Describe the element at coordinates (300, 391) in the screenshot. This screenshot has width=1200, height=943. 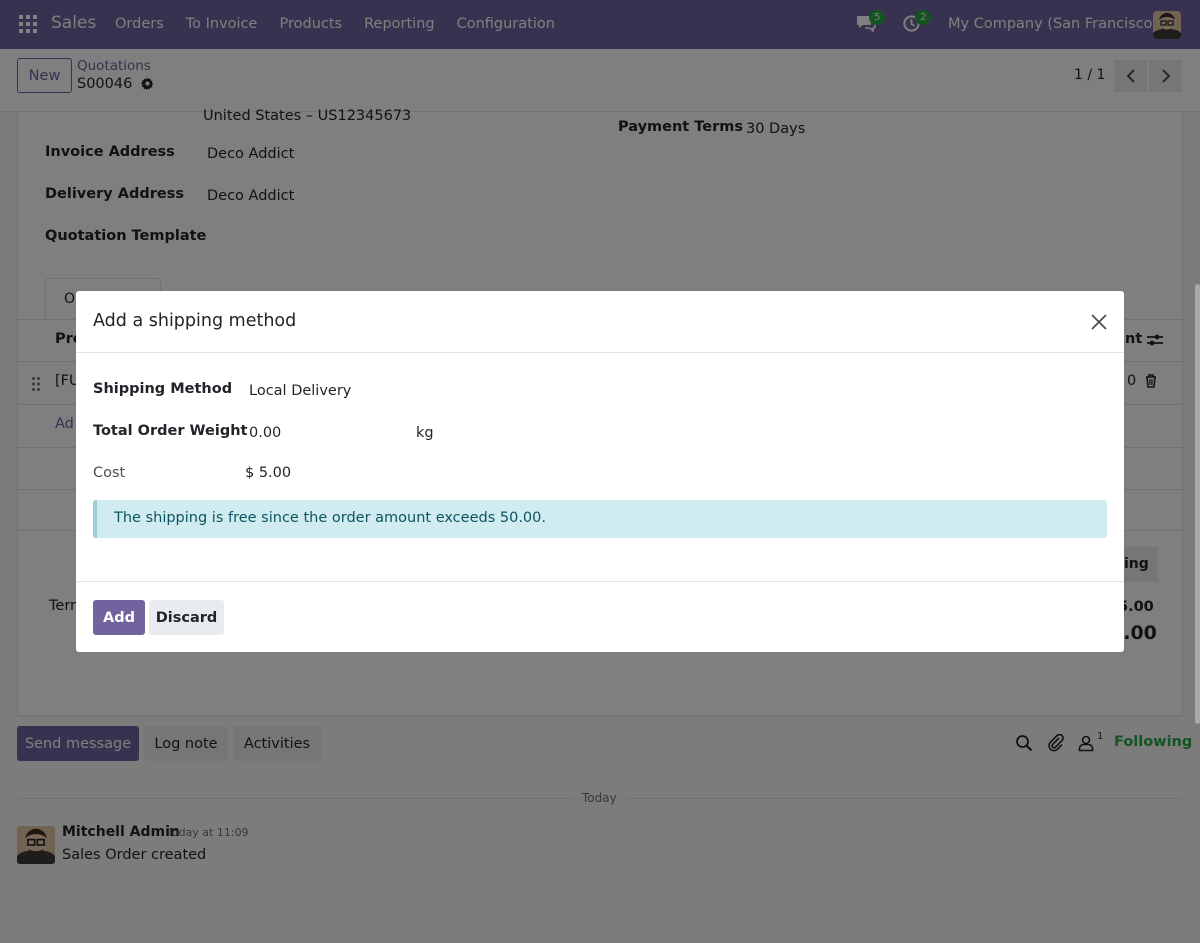
I see `shipping-method-field: Local Delivery` at that location.